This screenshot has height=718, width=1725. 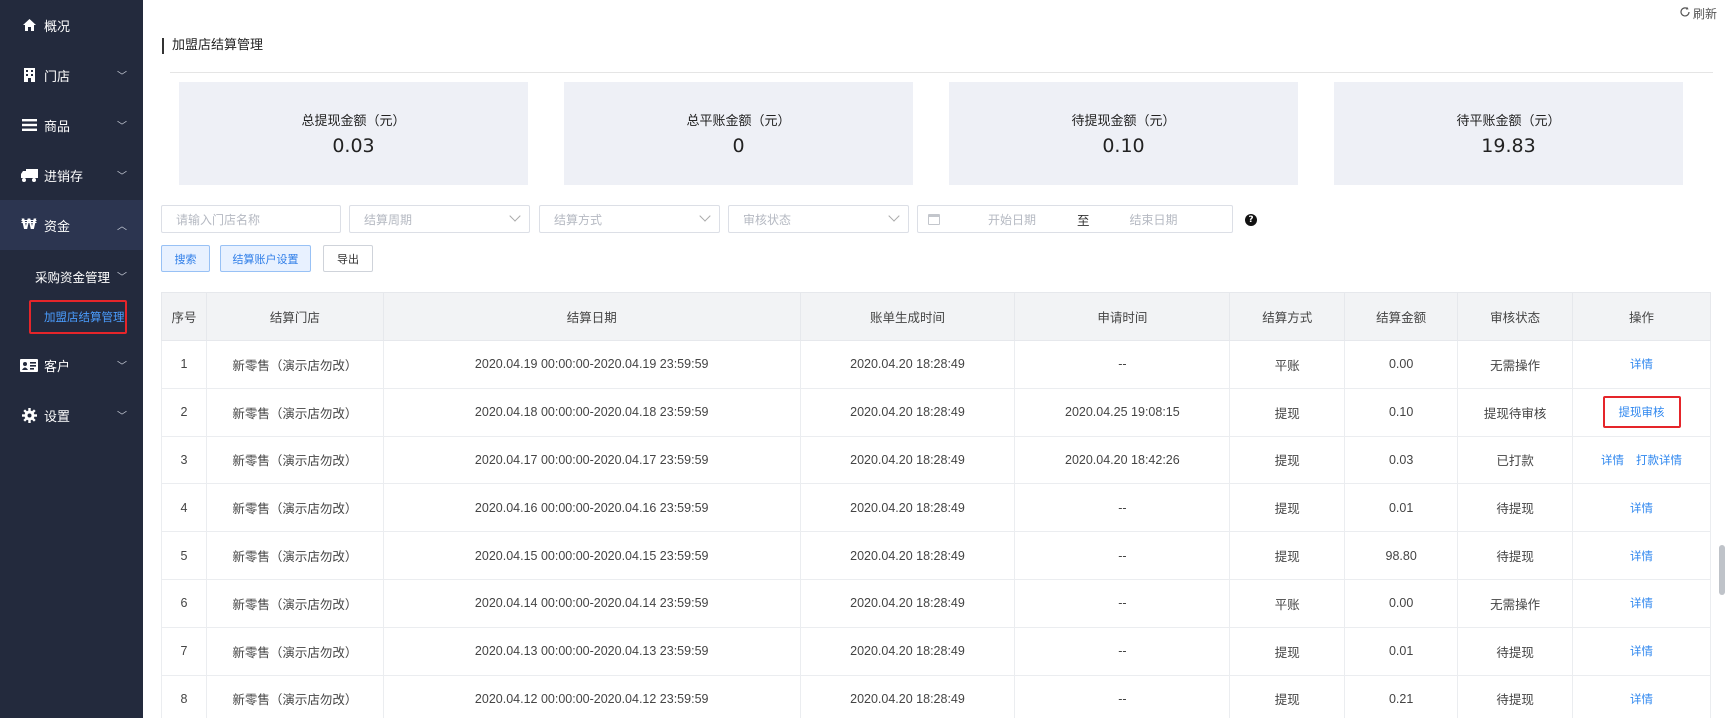 I want to click on row-number-cell: 8, so click(x=184, y=696).